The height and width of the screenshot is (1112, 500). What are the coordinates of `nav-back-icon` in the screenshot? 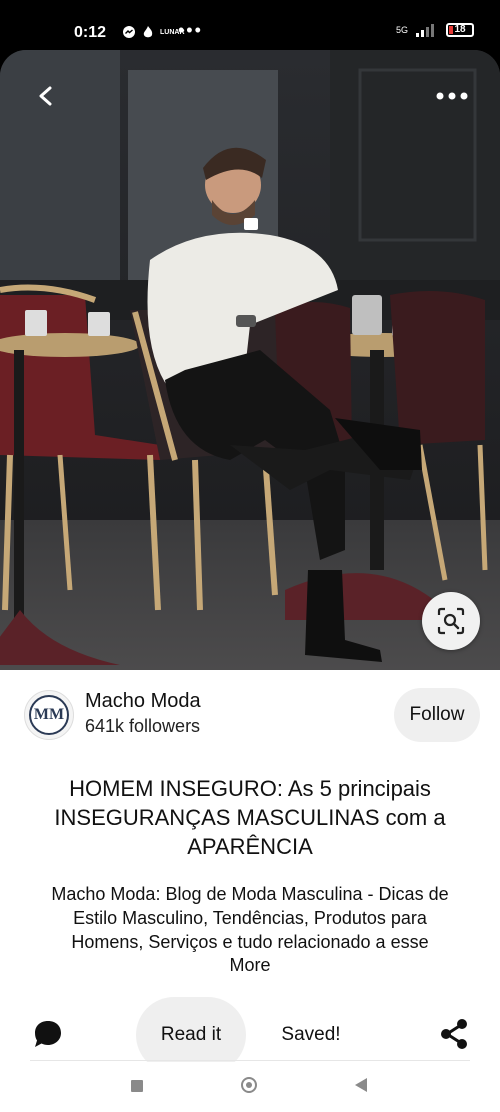 It's located at (361, 1085).